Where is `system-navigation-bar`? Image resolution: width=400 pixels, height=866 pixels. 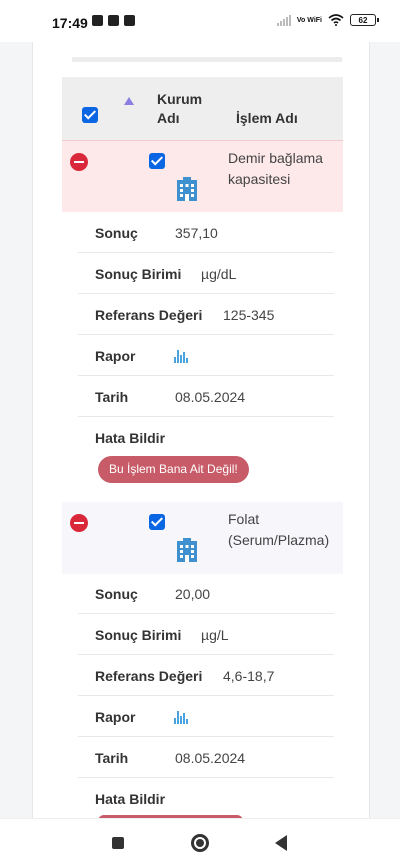 system-navigation-bar is located at coordinates (200, 842).